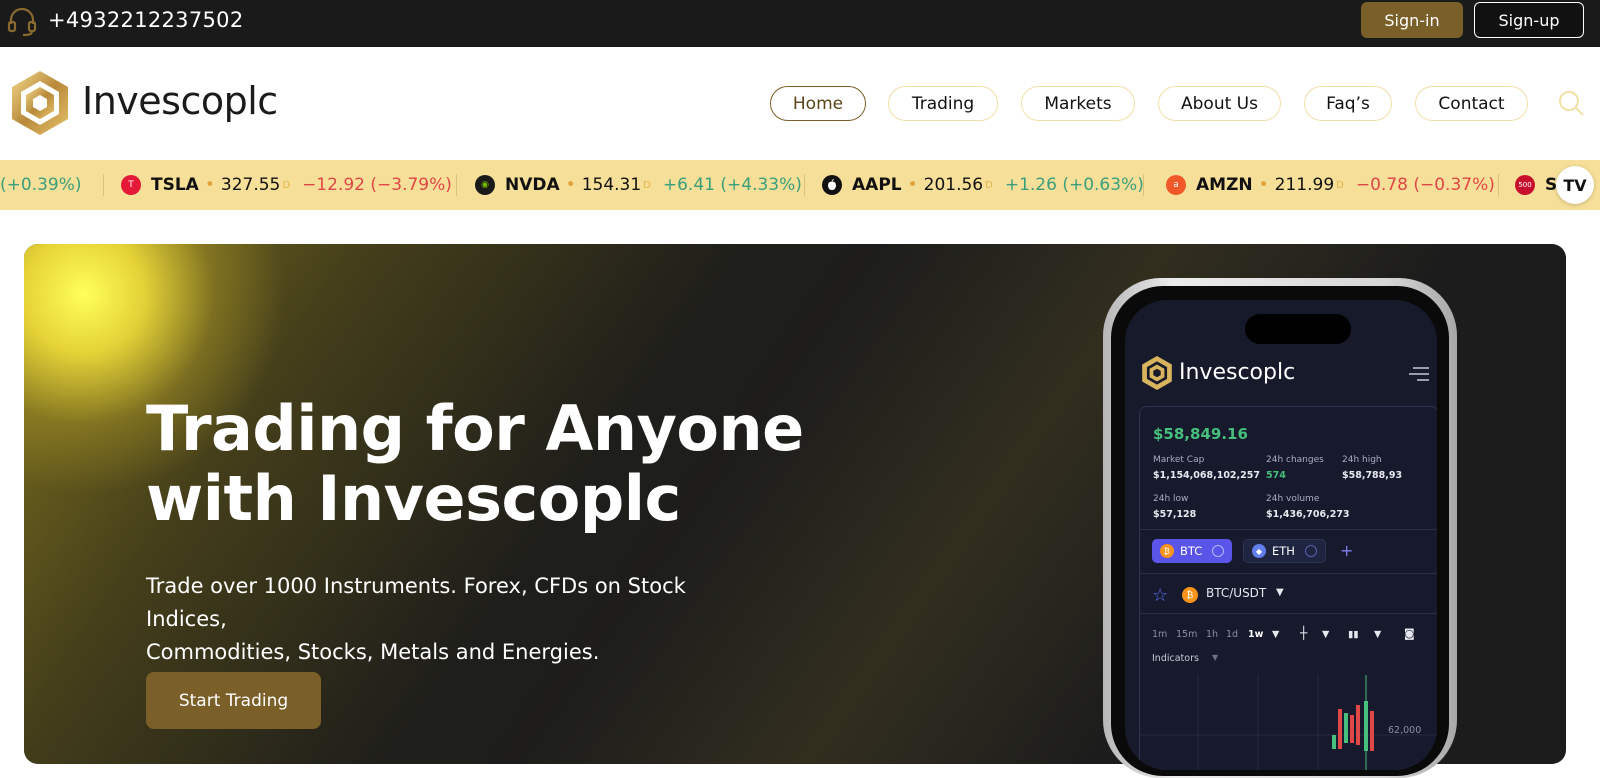 This screenshot has height=778, width=1600. What do you see at coordinates (1219, 103) in the screenshot?
I see `nav-about-us: About Us` at bounding box center [1219, 103].